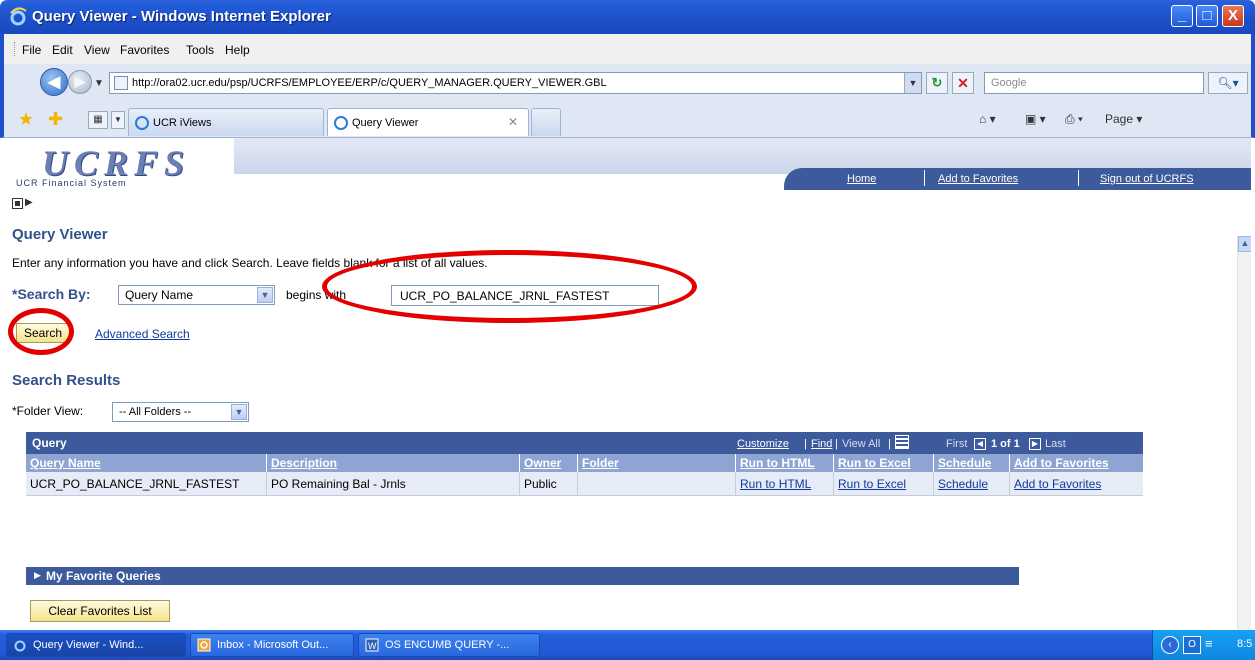 This screenshot has width=1255, height=660. I want to click on last-label: Last, so click(1055, 444).